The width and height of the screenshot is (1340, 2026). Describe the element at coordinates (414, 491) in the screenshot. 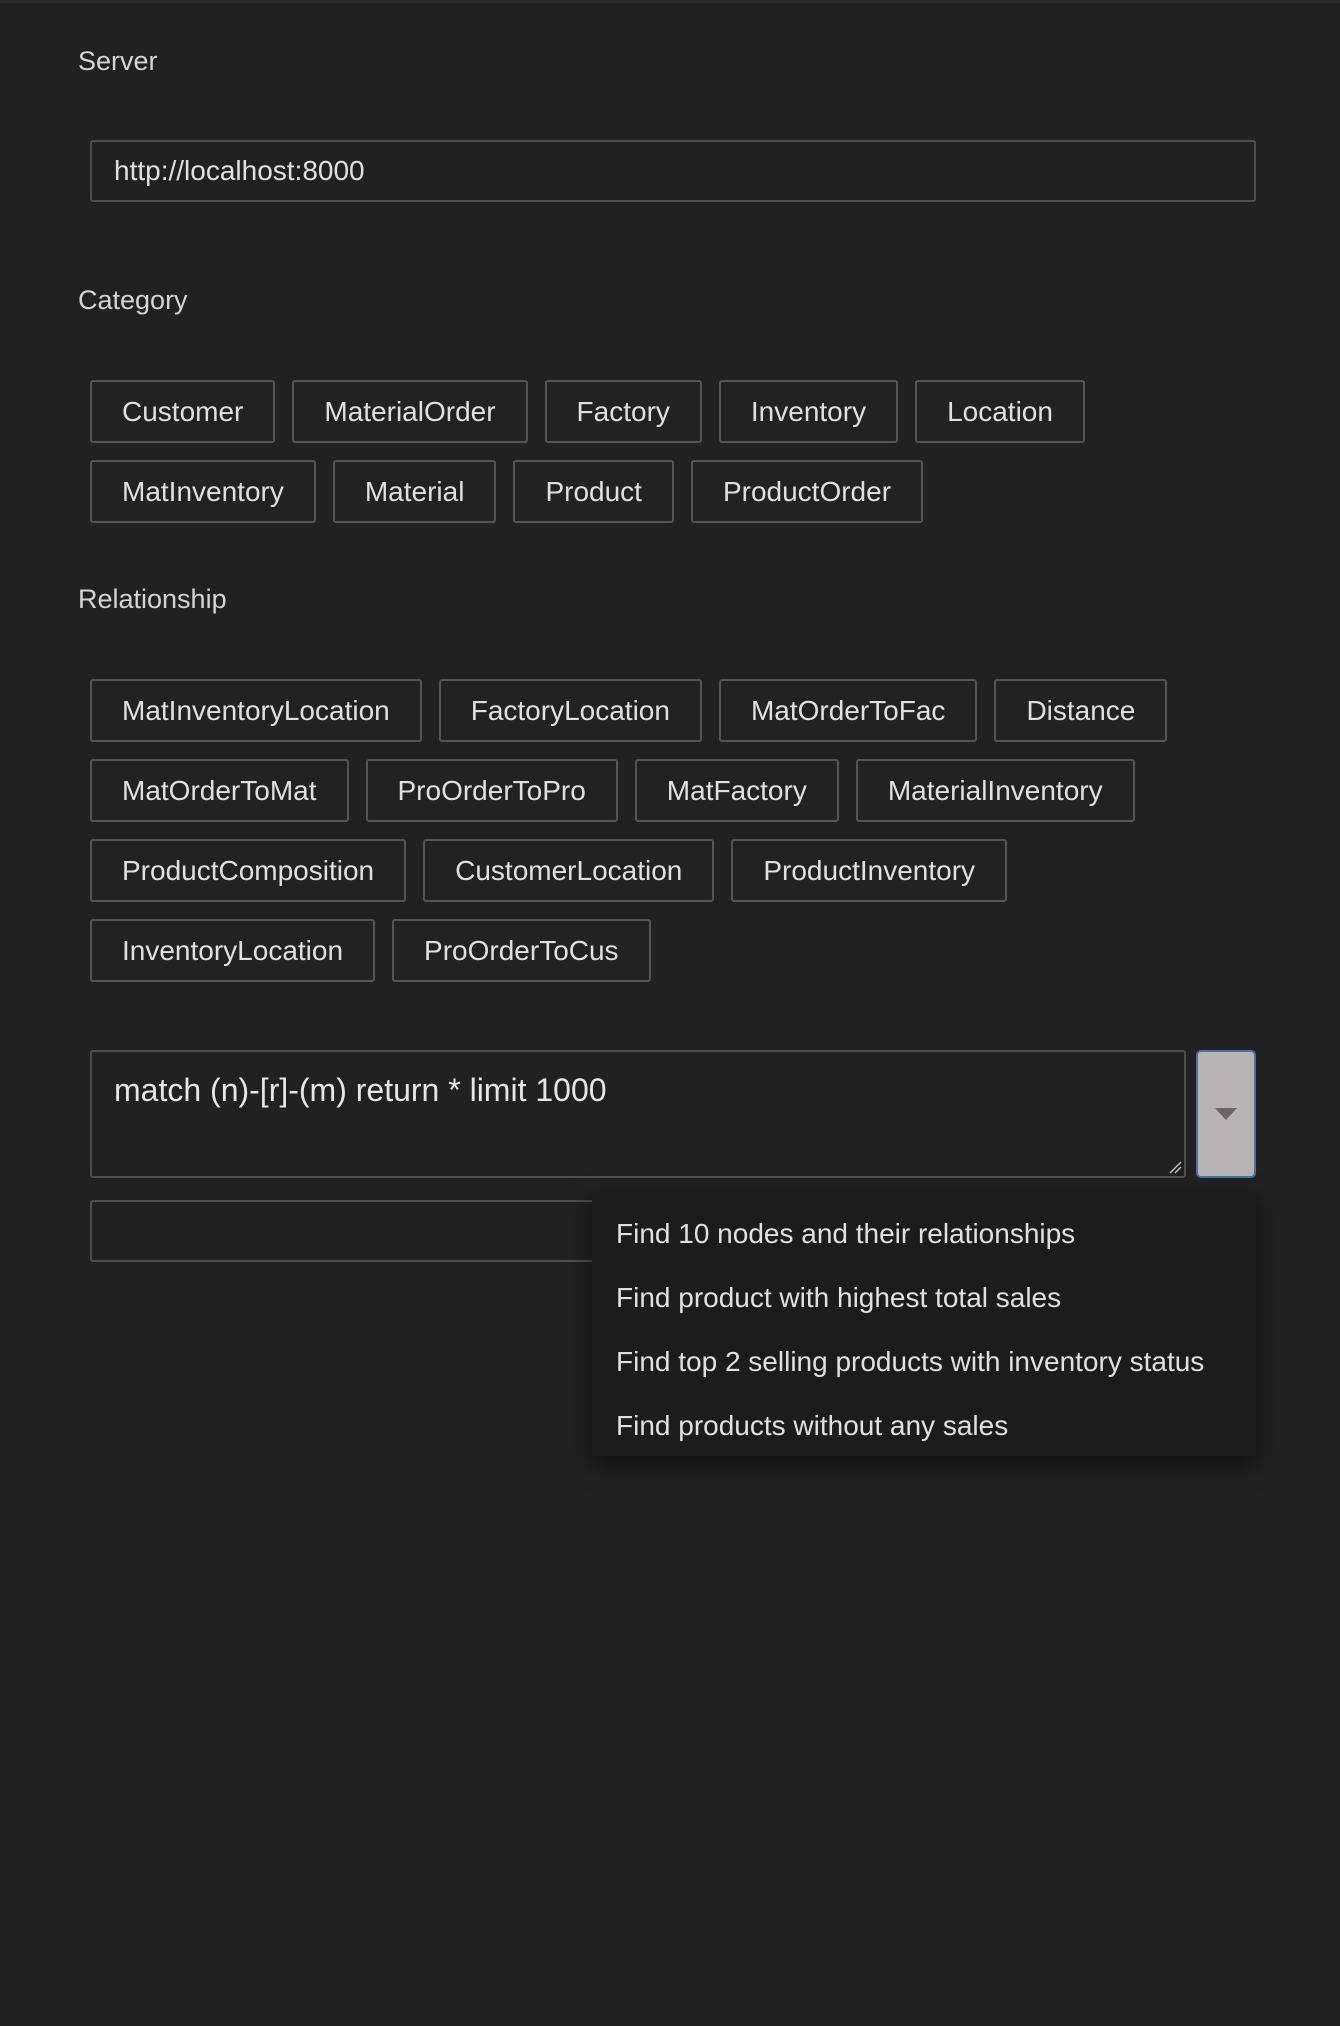

I see `category-tag-material: Material` at that location.